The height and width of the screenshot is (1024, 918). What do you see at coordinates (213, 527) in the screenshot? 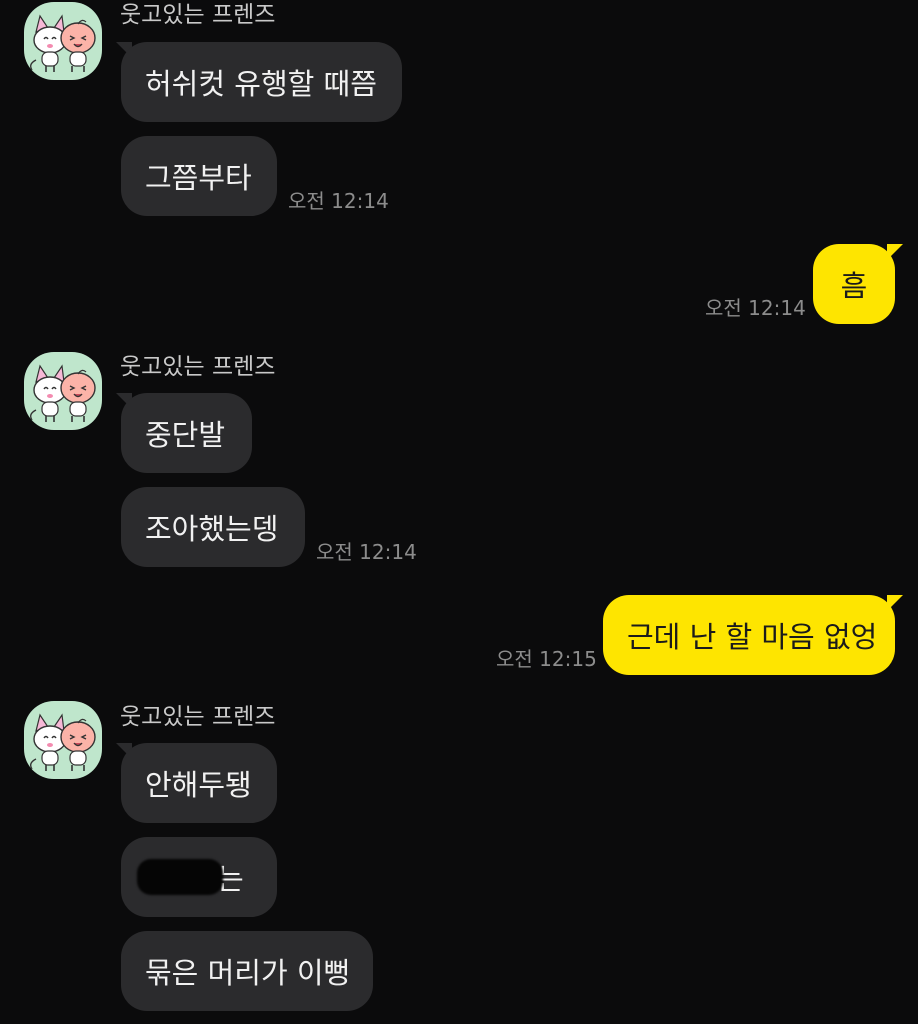
I see `incoming-message: 조아했는뎅` at bounding box center [213, 527].